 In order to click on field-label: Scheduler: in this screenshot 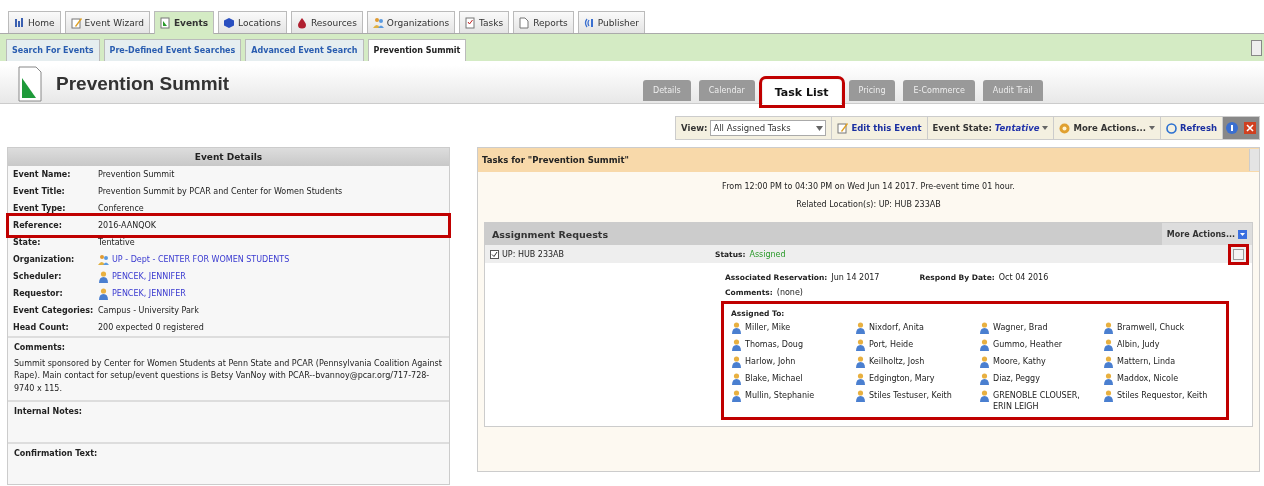, I will do `click(38, 276)`.